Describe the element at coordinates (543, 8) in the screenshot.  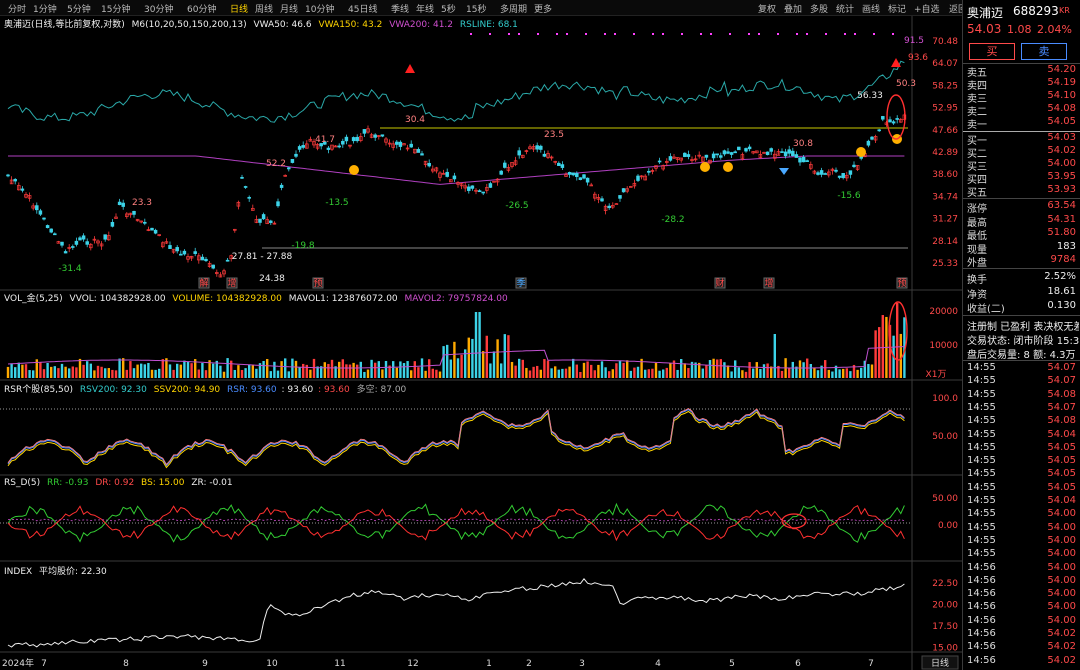
I see `period-tab: 更多` at that location.